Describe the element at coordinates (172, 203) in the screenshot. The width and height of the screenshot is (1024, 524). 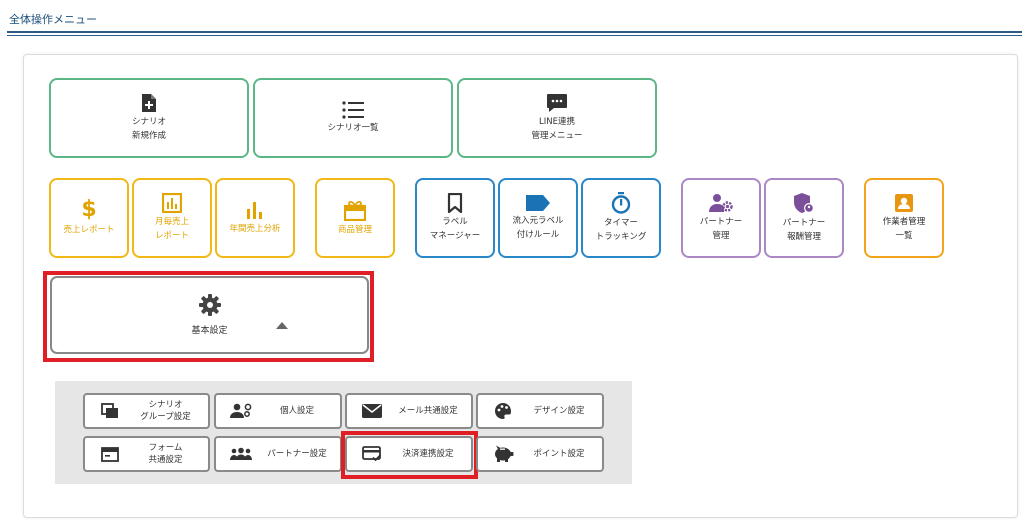
I see `bar-chart-box-icon` at that location.